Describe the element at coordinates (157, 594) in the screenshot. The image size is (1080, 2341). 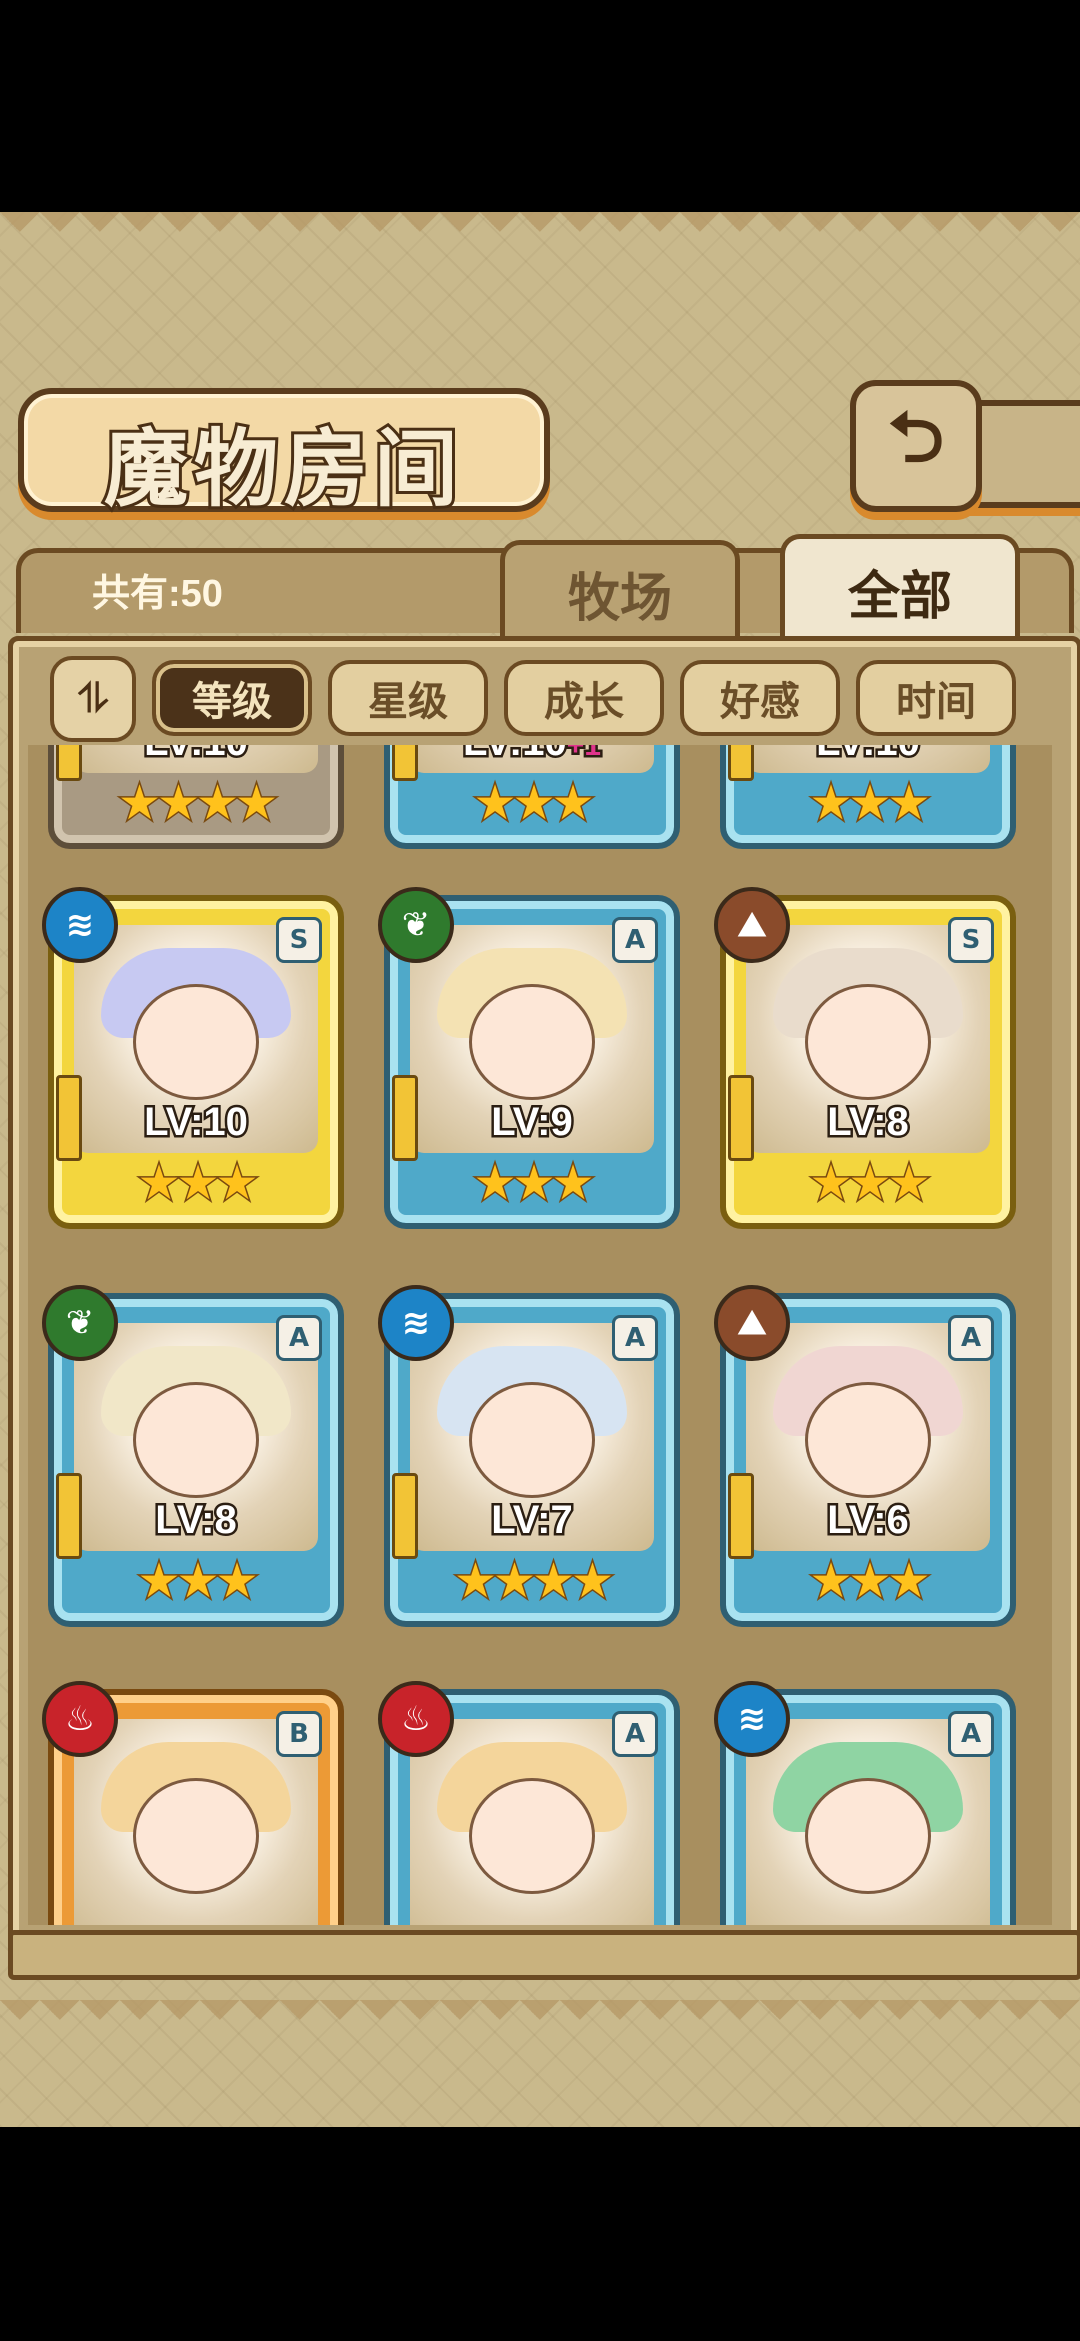
I see `monster-count: 共有:50` at that location.